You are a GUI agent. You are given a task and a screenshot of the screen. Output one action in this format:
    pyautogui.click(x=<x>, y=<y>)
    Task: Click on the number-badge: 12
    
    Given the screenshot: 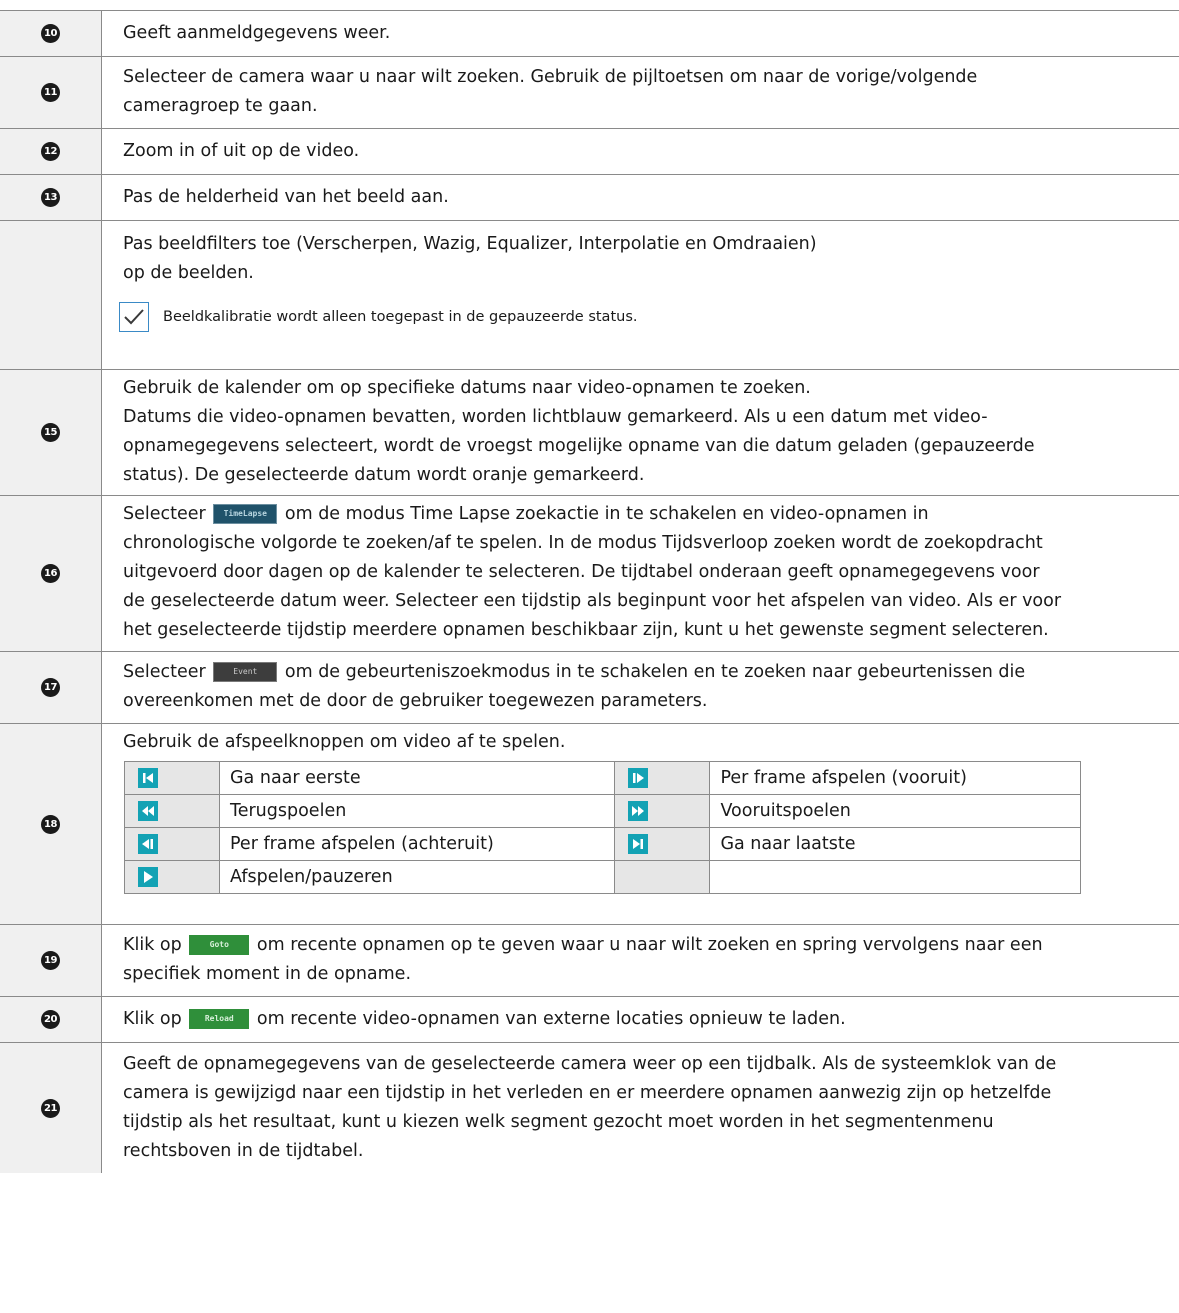 What is the action you would take?
    pyautogui.click(x=50, y=151)
    